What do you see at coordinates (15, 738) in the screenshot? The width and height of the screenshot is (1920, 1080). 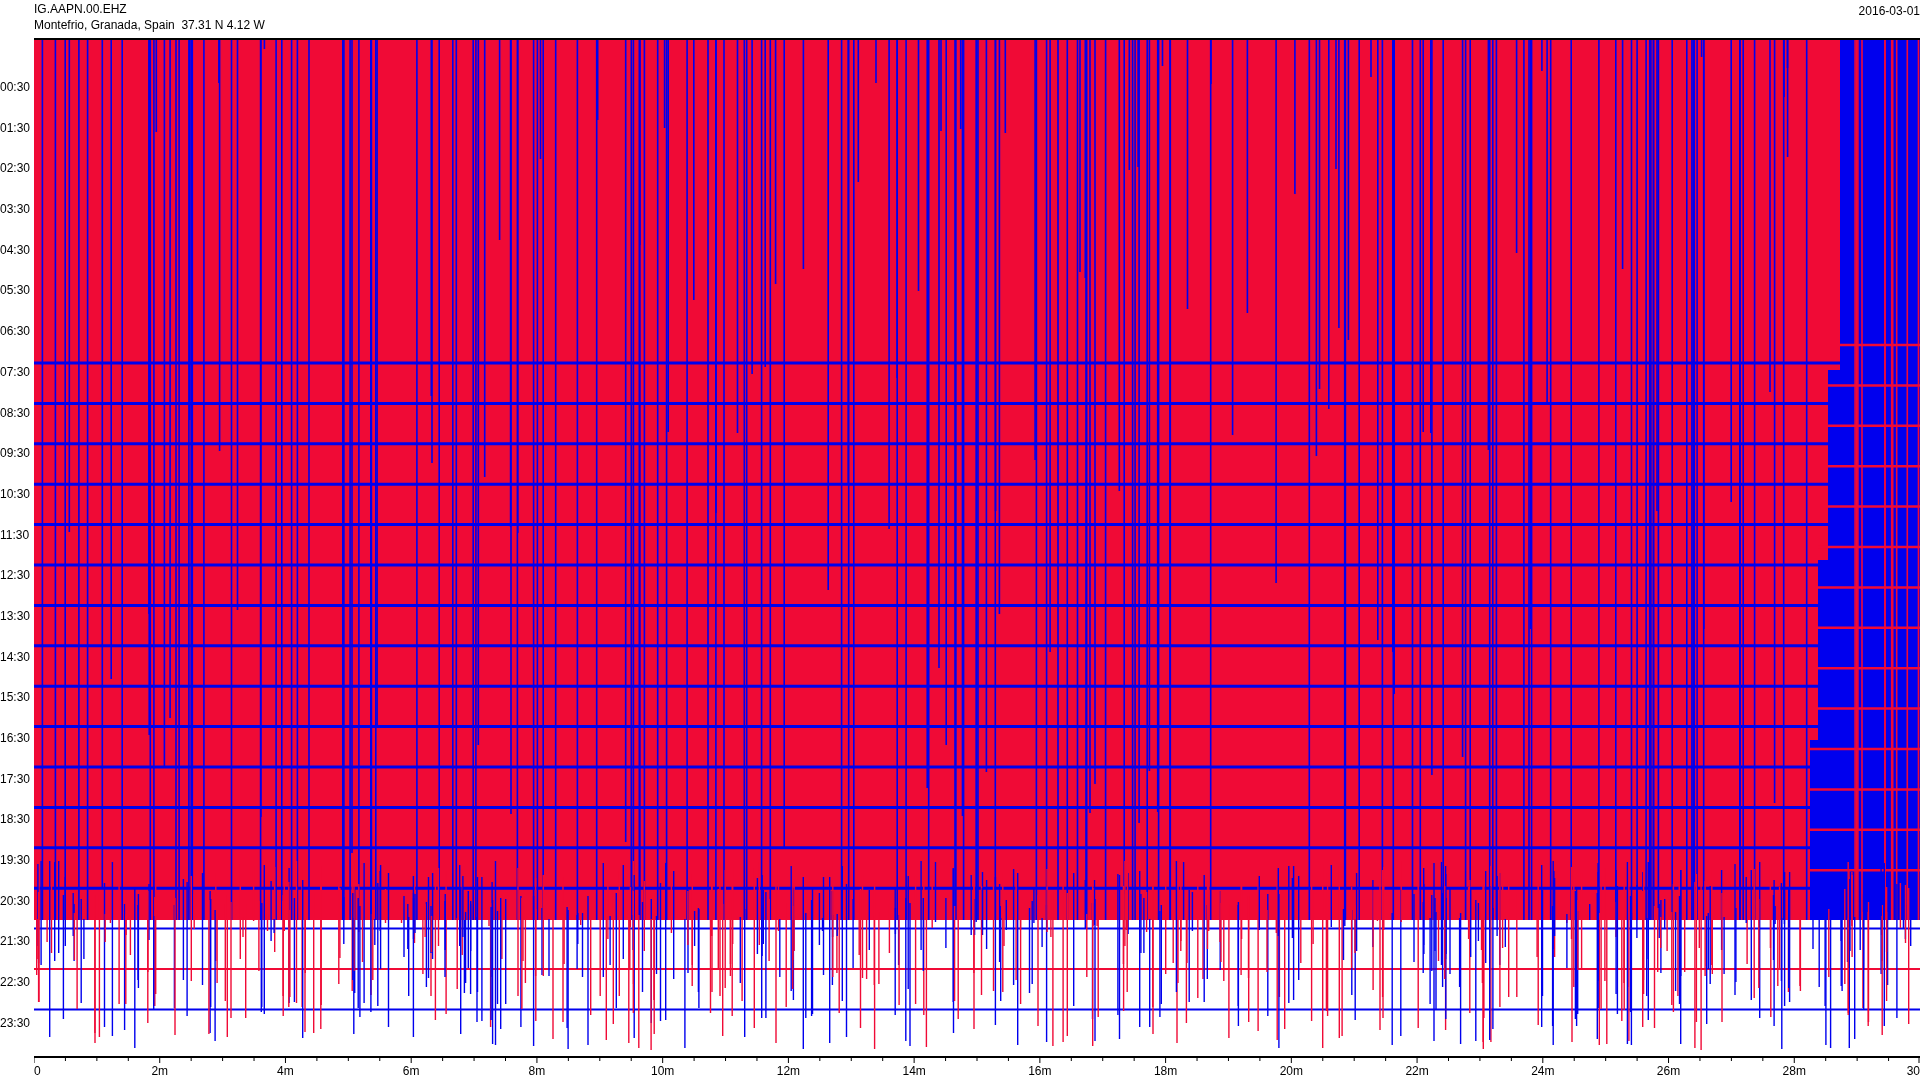 I see `y-axis-label: 16:30` at bounding box center [15, 738].